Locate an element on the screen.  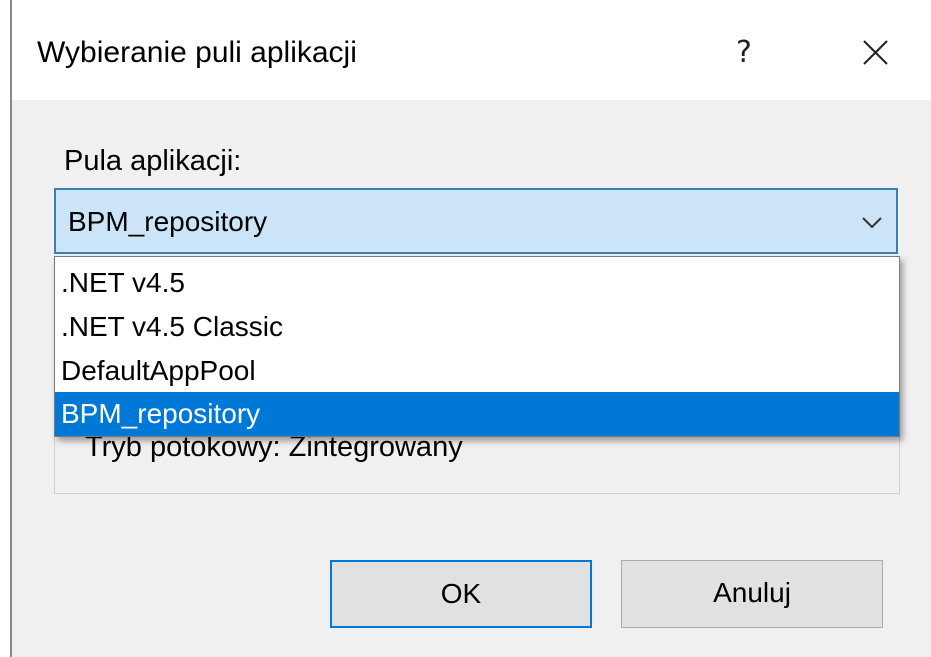
app-pool-select: BPM_repository is located at coordinates (476, 221).